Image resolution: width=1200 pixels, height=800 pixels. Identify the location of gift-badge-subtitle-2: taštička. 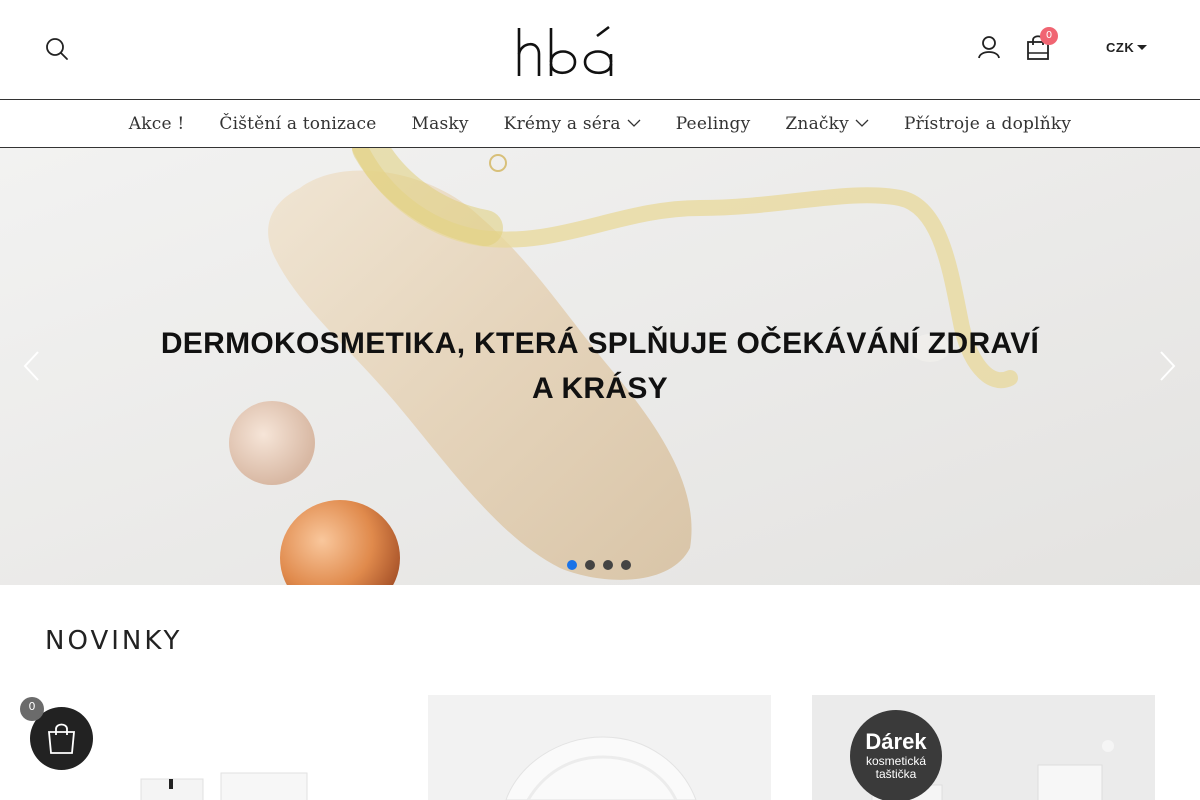
(896, 774).